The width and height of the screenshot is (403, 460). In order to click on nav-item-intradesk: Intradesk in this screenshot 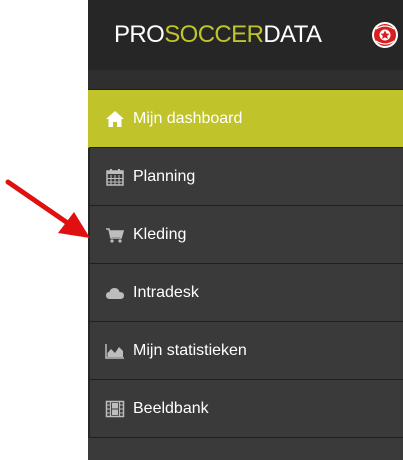, I will do `click(245, 293)`.